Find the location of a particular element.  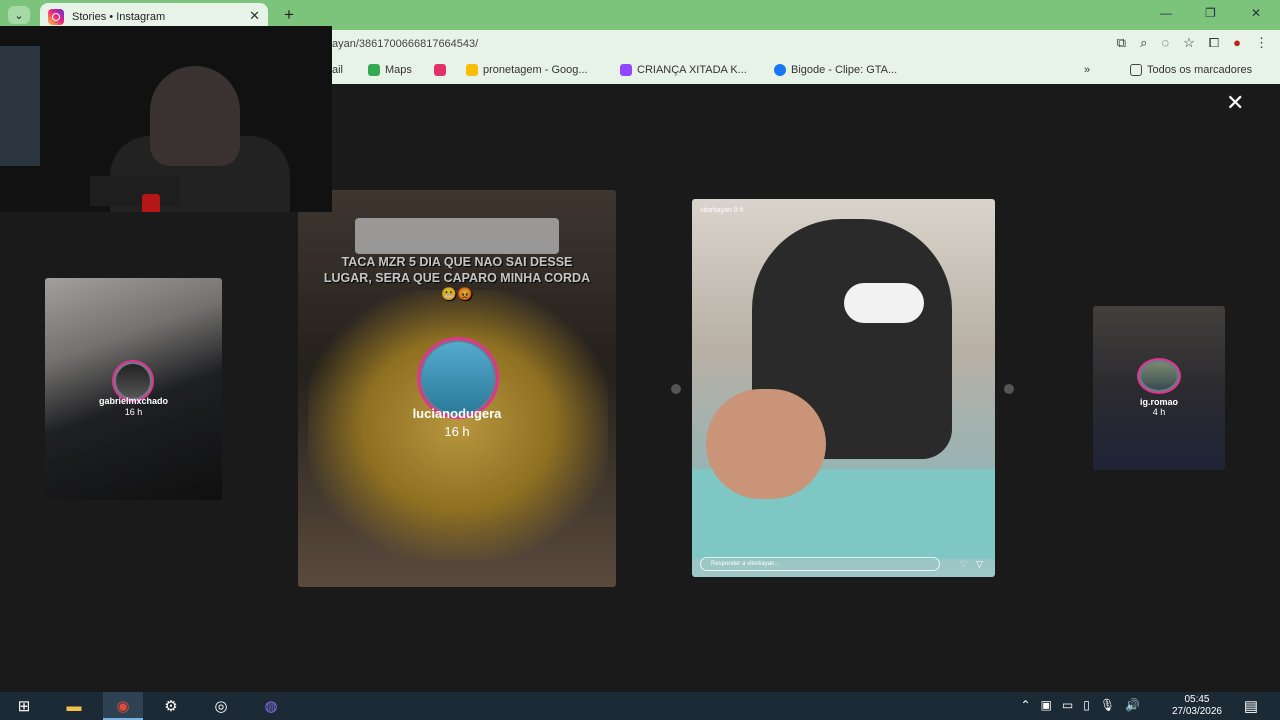

folder-icon is located at coordinates (1136, 70).